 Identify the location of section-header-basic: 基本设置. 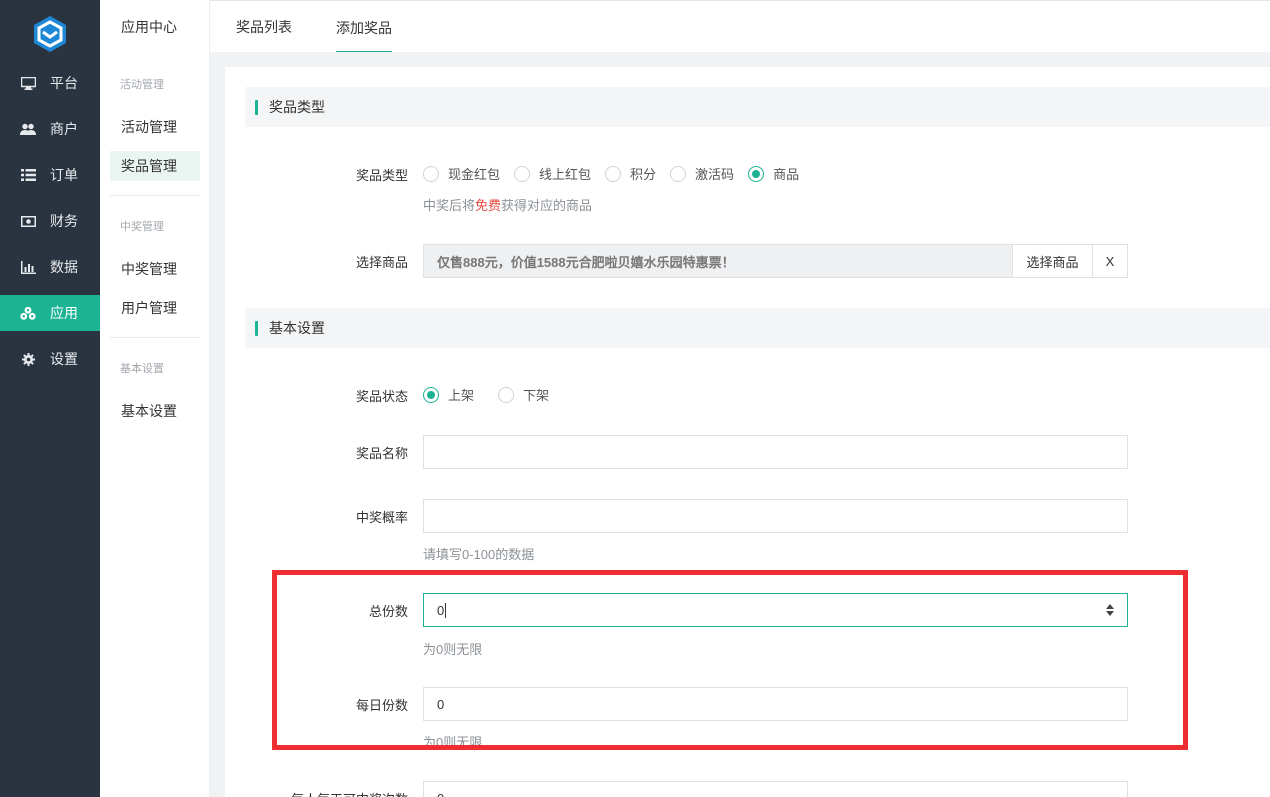
(757, 328).